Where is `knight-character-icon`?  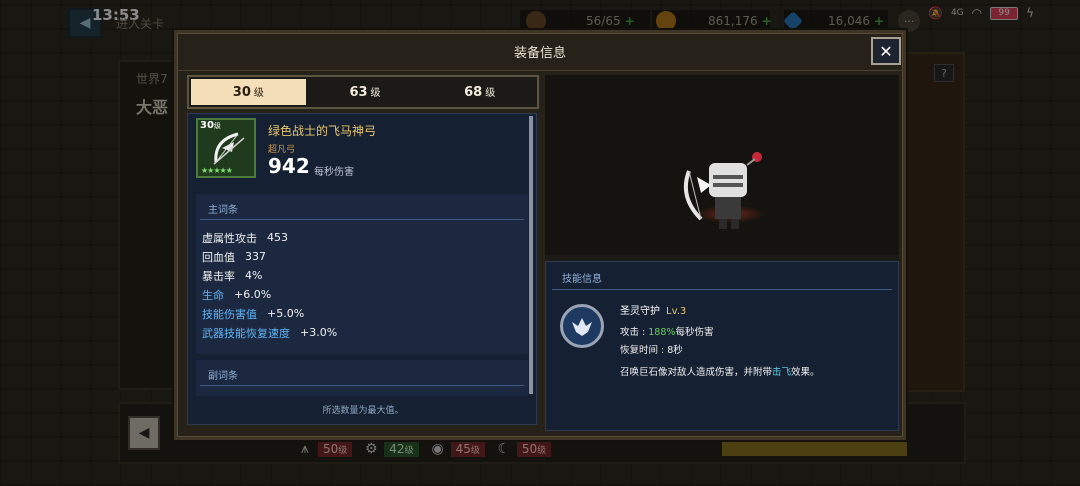
knight-character-icon is located at coordinates (723, 190).